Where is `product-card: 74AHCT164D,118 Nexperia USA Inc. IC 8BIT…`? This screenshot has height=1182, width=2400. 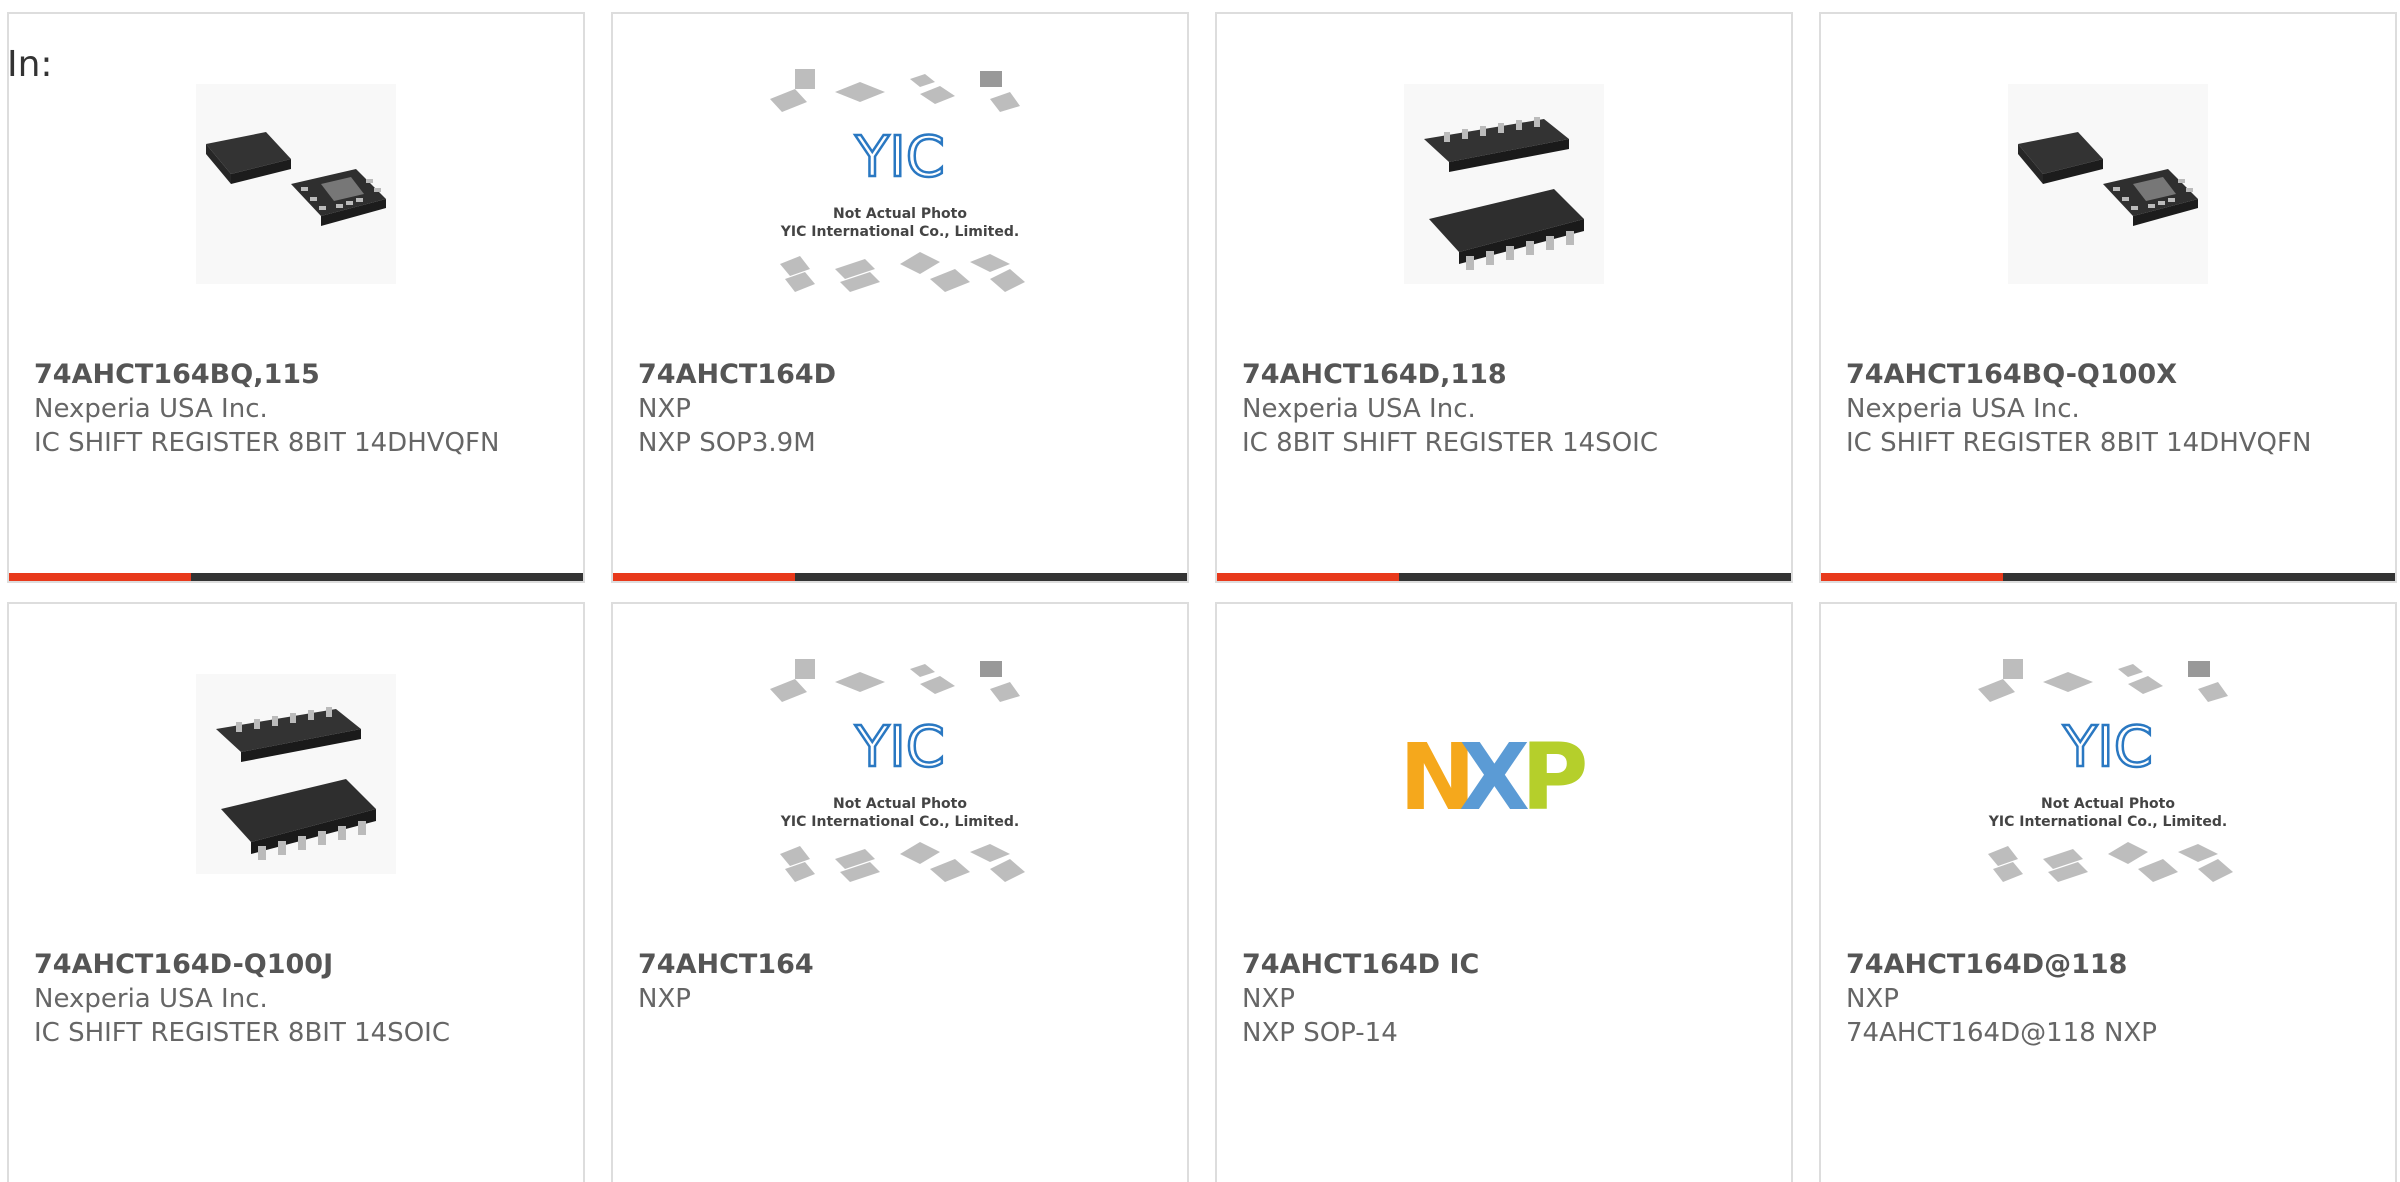 product-card: 74AHCT164D,118 Nexperia USA Inc. IC 8BIT… is located at coordinates (1504, 297).